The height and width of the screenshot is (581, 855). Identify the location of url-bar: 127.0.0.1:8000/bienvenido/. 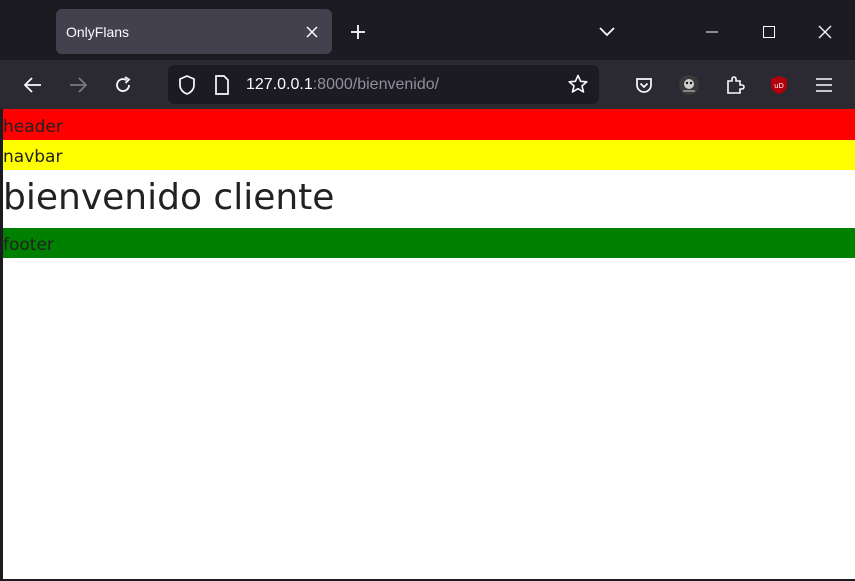
(383, 84).